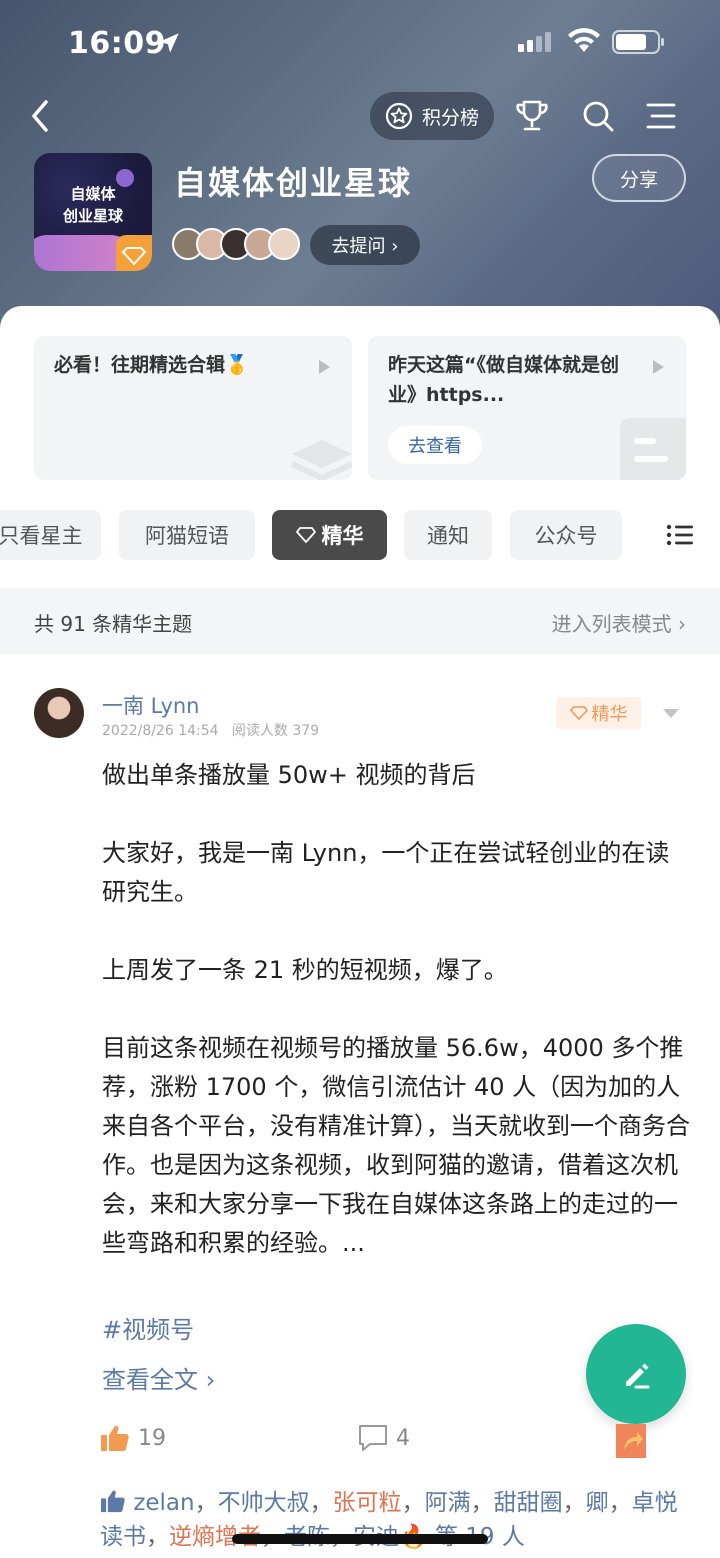 This screenshot has height=1558, width=720. What do you see at coordinates (151, 365) in the screenshot?
I see `card-title: 必看！往期精选合辑🥇` at bounding box center [151, 365].